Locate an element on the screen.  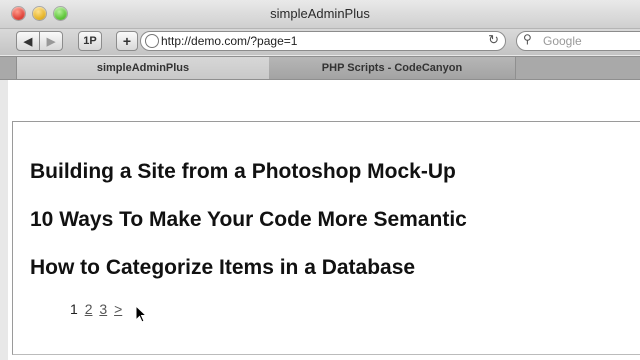
forward-button: ▶ is located at coordinates (51, 41).